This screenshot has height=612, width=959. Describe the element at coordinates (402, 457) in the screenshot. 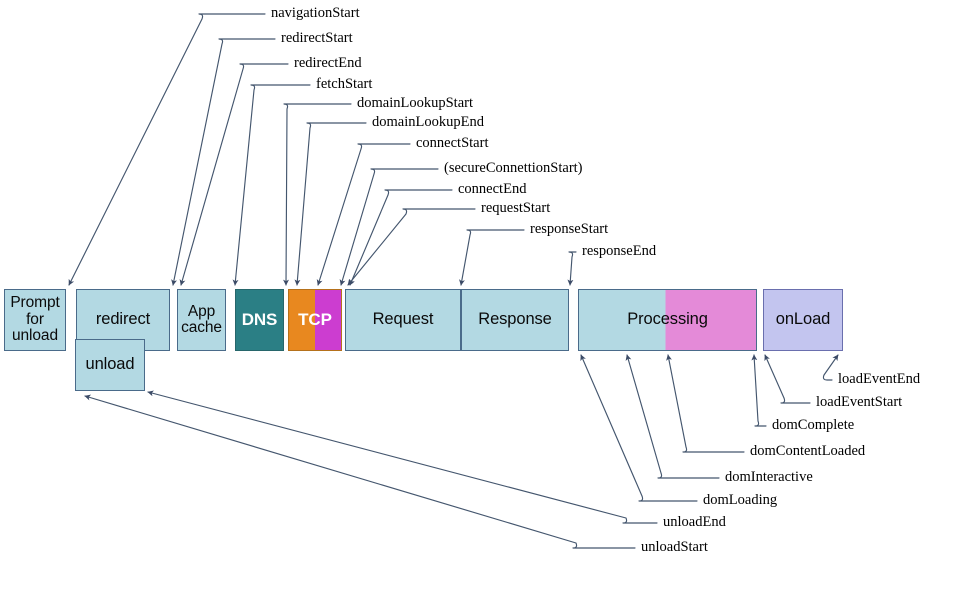

I see `leader-unloadEnd` at that location.